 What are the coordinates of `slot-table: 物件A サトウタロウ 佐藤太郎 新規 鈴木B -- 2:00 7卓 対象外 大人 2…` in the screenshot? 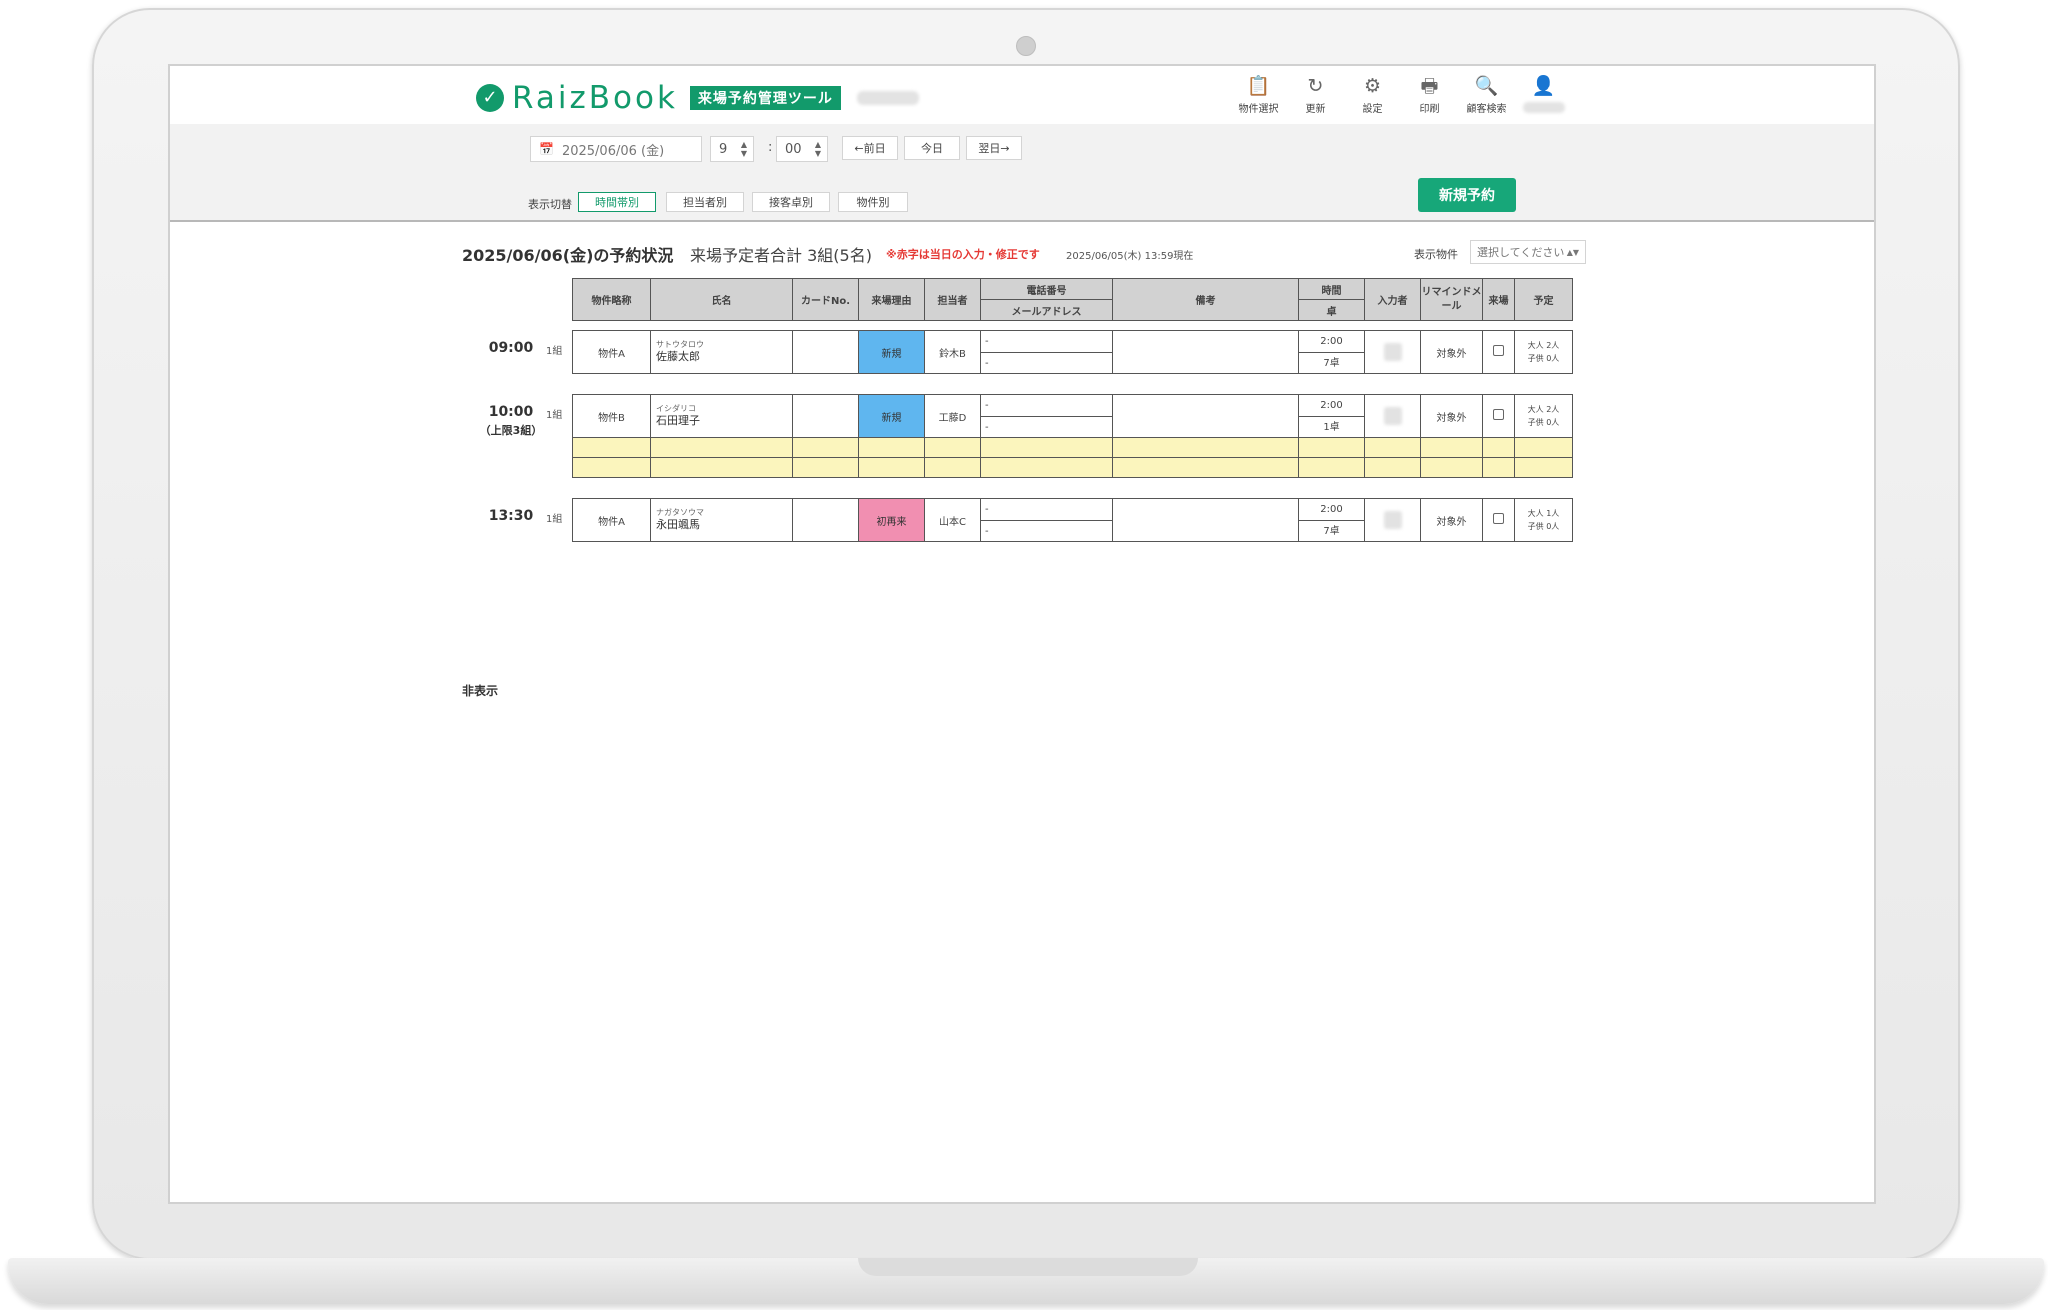 It's located at (1072, 352).